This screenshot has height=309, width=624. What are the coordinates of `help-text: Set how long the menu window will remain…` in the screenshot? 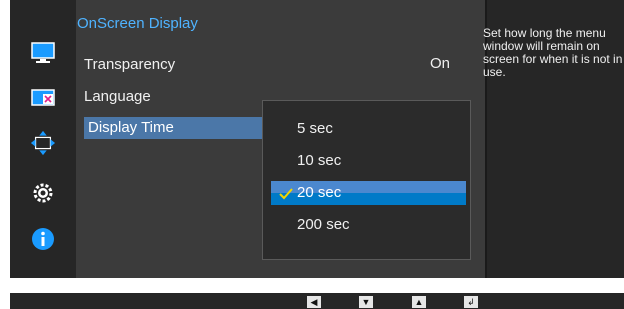 It's located at (553, 53).